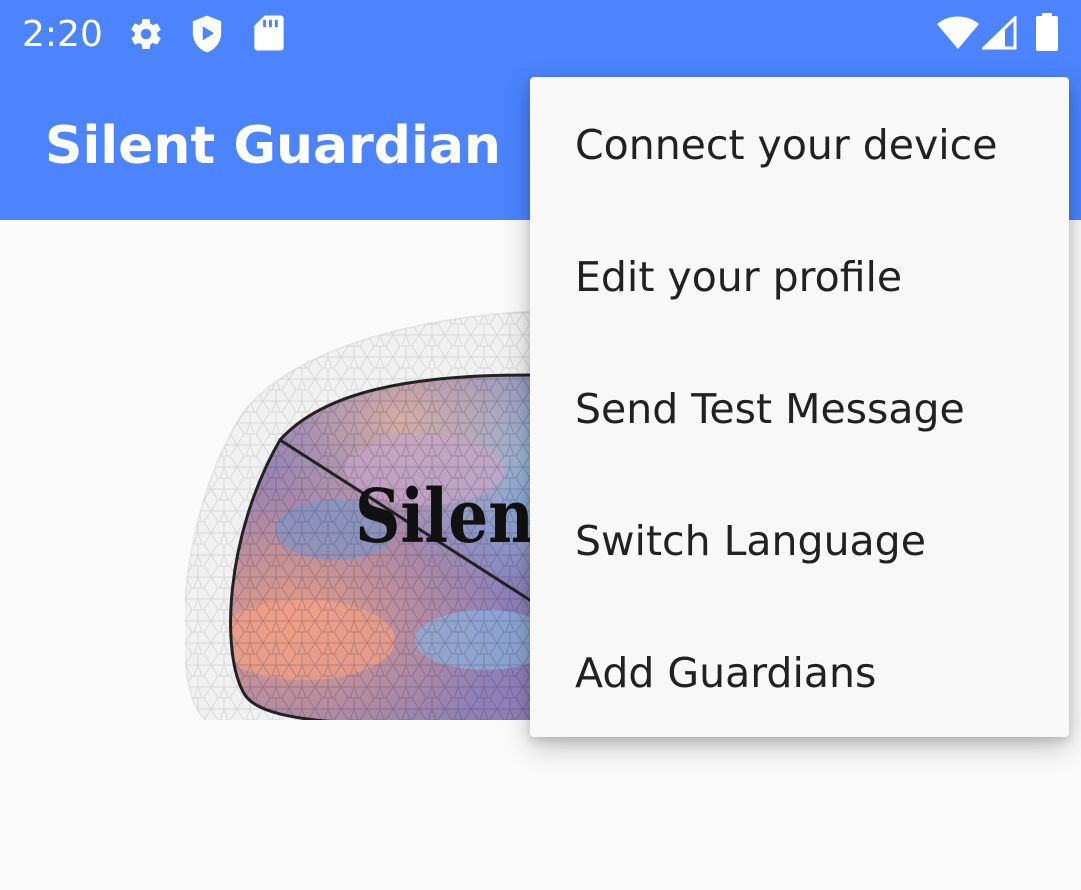  Describe the element at coordinates (1047, 32) in the screenshot. I see `battery-icon` at that location.